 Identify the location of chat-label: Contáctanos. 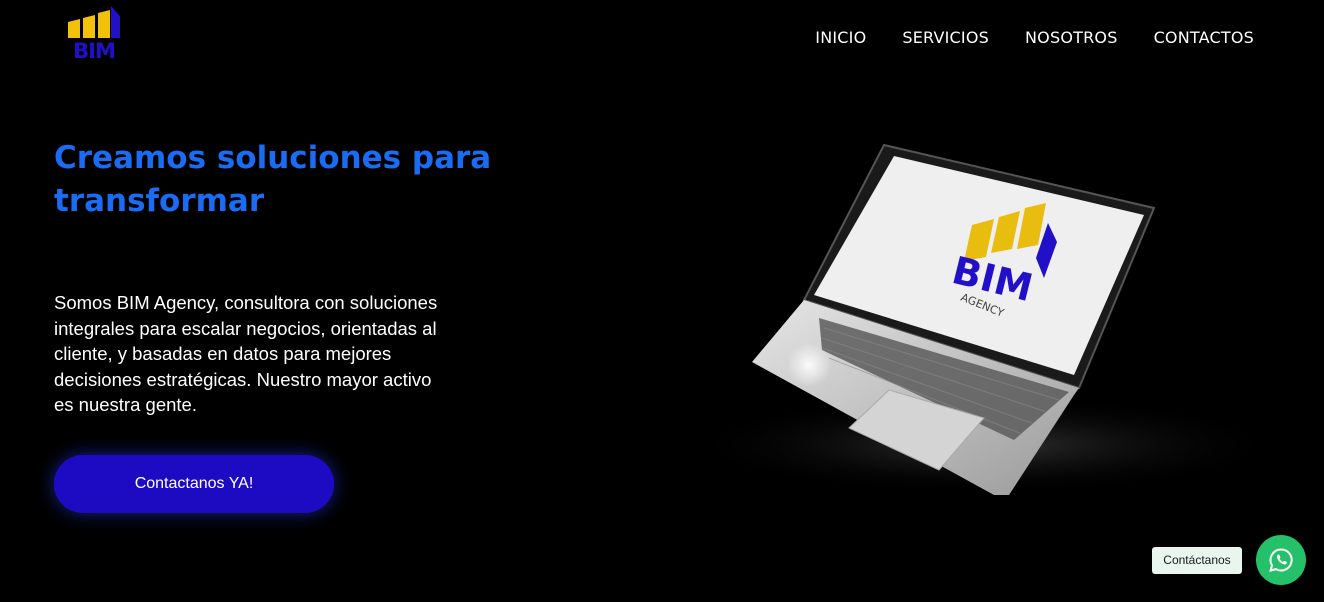
(1197, 560).